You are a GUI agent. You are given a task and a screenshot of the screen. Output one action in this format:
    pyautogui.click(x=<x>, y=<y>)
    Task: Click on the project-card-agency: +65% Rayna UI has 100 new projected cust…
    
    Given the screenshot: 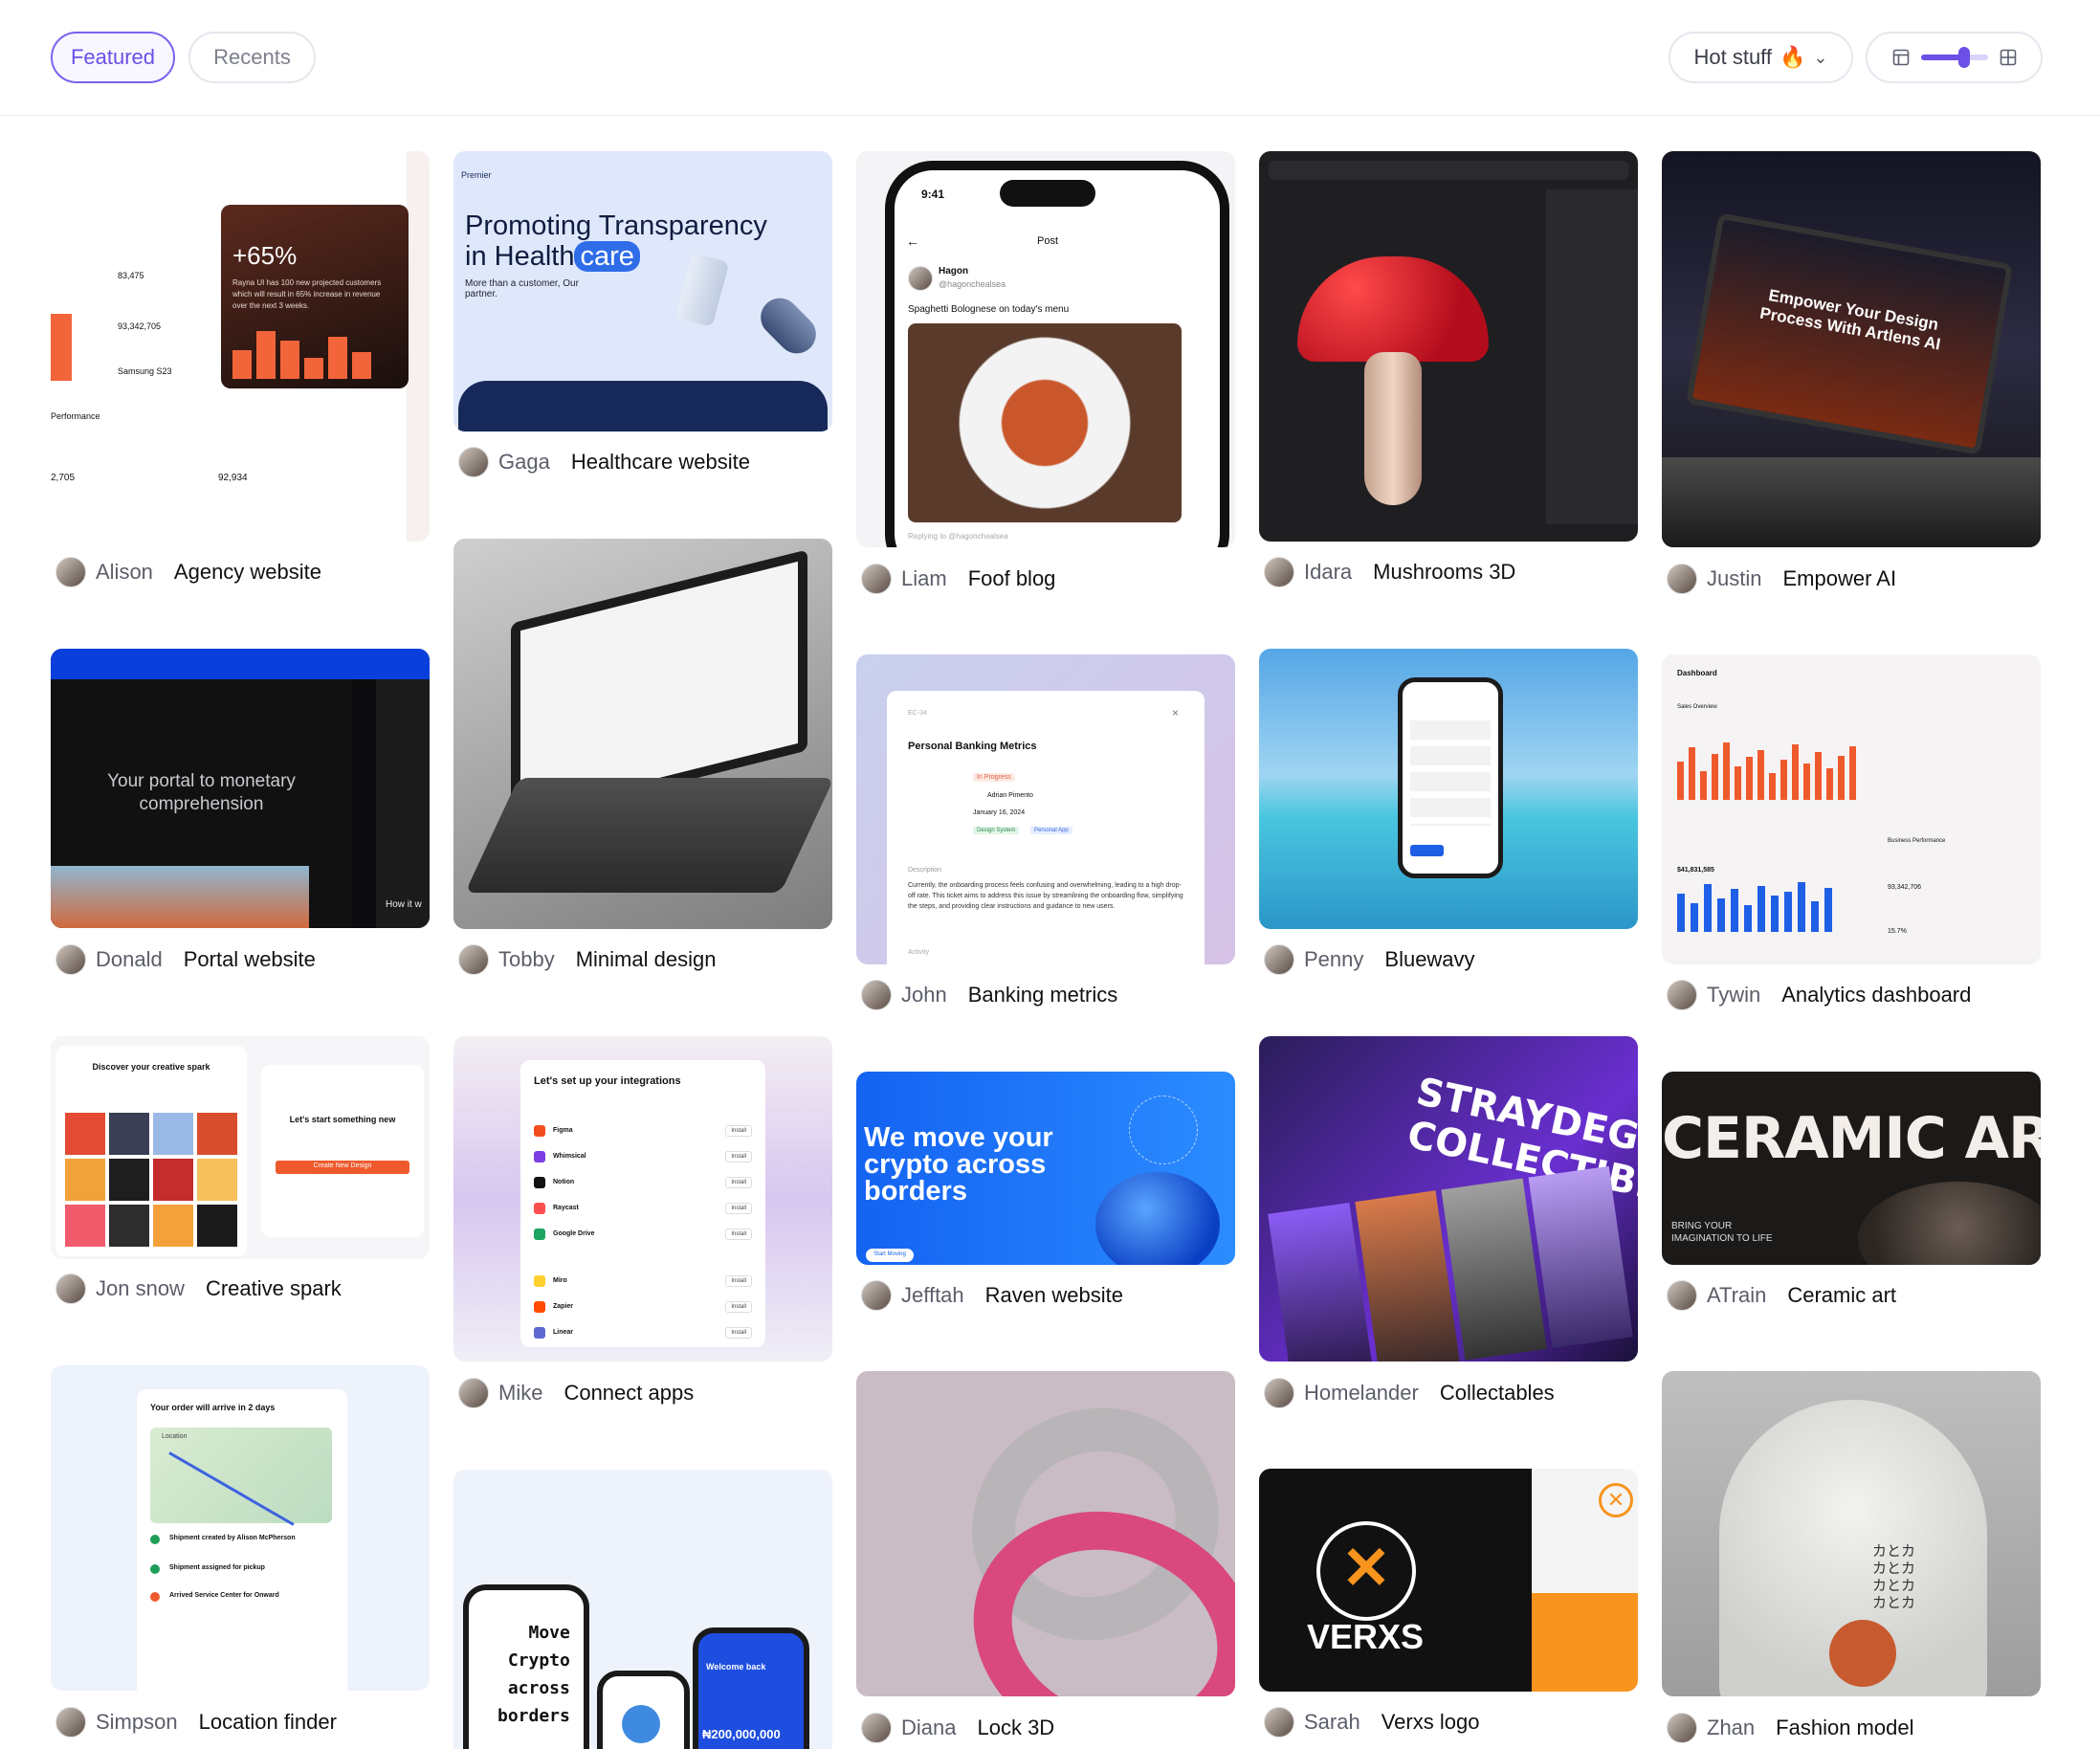 What is the action you would take?
    pyautogui.click(x=241, y=346)
    